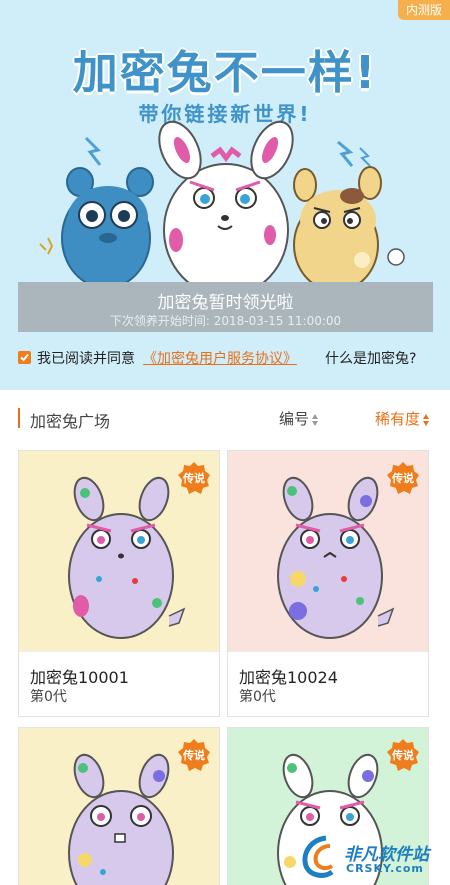 This screenshot has width=450, height=885. Describe the element at coordinates (86, 359) in the screenshot. I see `agree-label: 我已阅读并同意` at that location.